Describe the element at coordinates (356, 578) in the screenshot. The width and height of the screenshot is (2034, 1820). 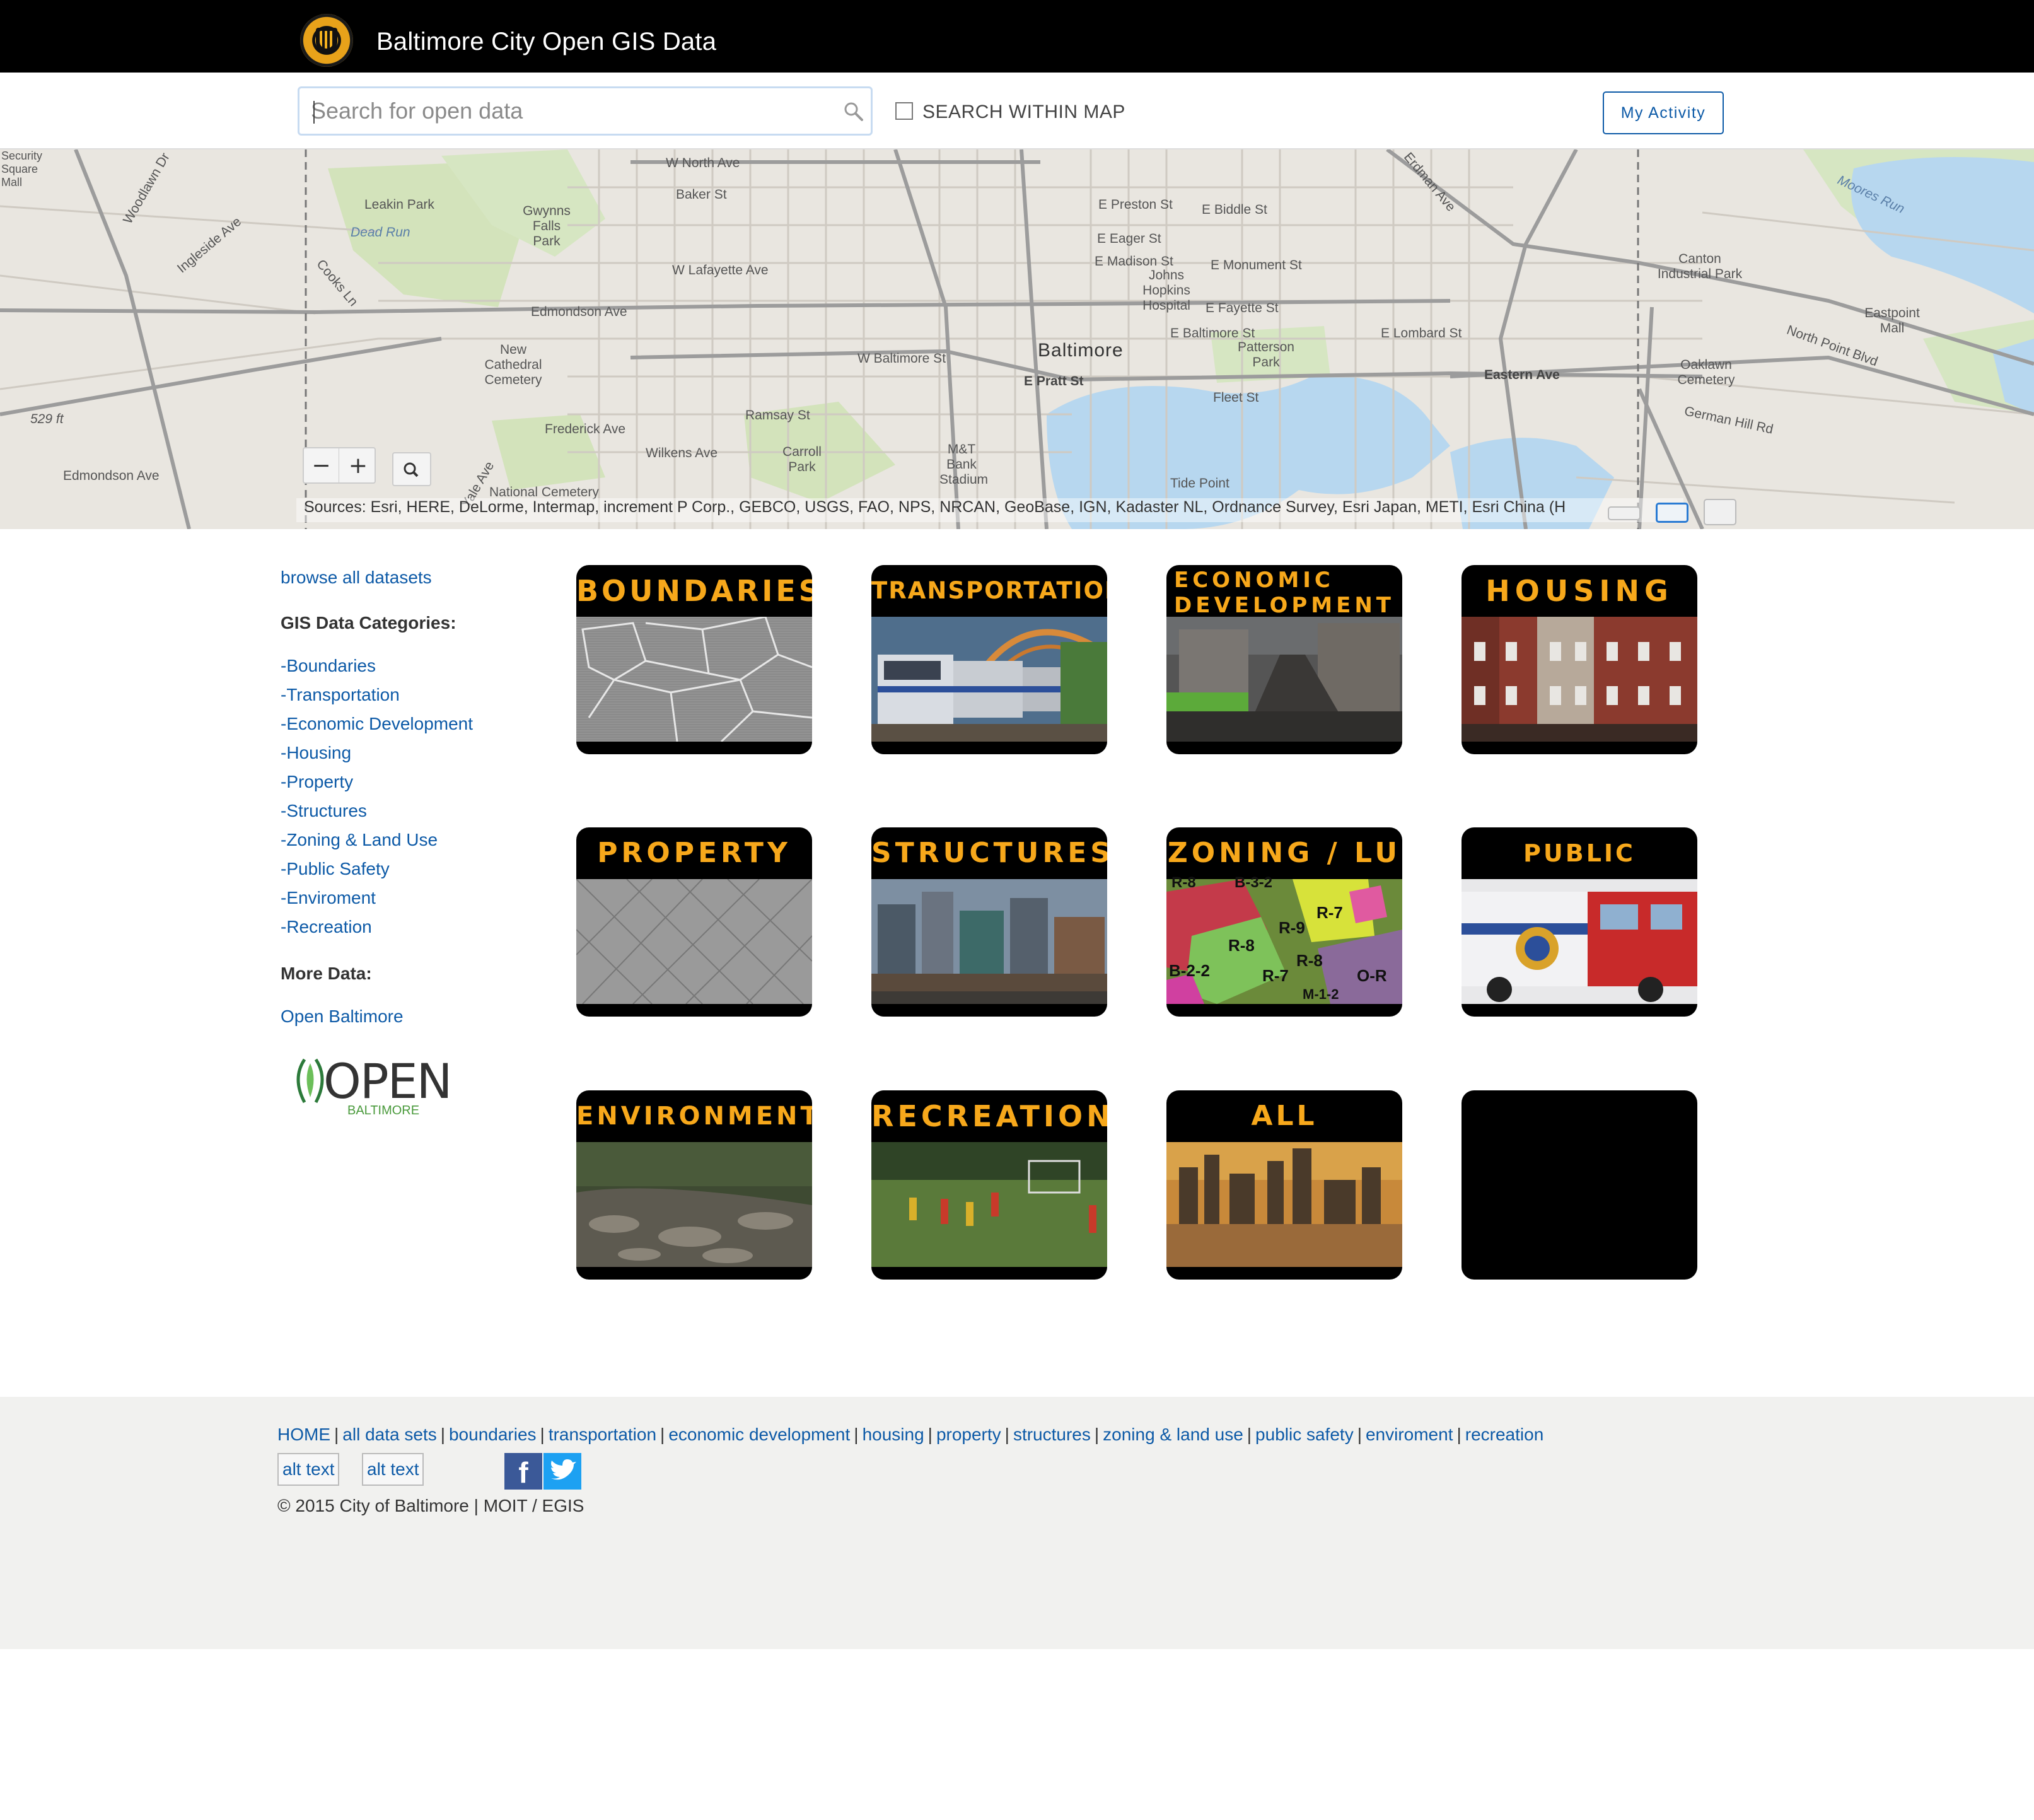
I see `browse-all-datasets-link: browse all datasets` at that location.